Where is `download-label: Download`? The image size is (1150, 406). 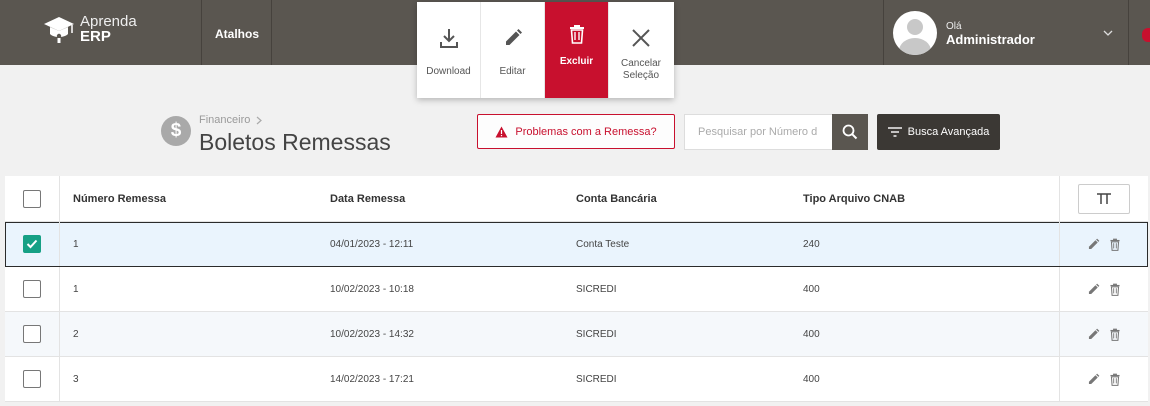
download-label: Download is located at coordinates (448, 71).